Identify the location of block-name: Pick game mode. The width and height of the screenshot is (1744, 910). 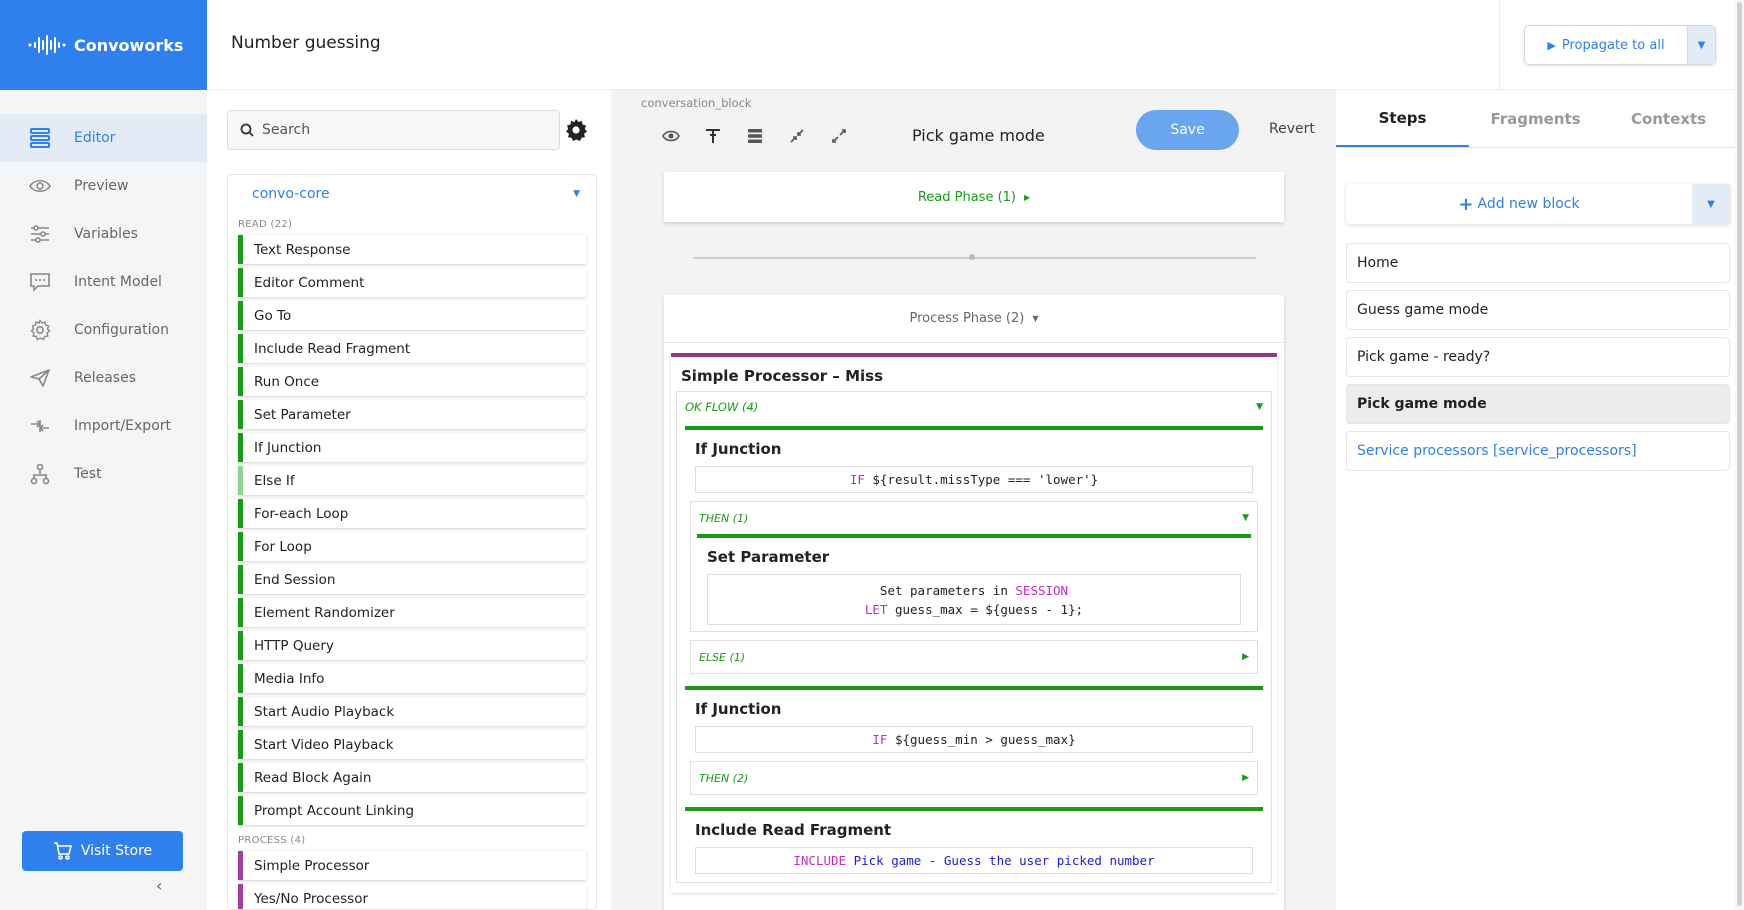
(978, 135).